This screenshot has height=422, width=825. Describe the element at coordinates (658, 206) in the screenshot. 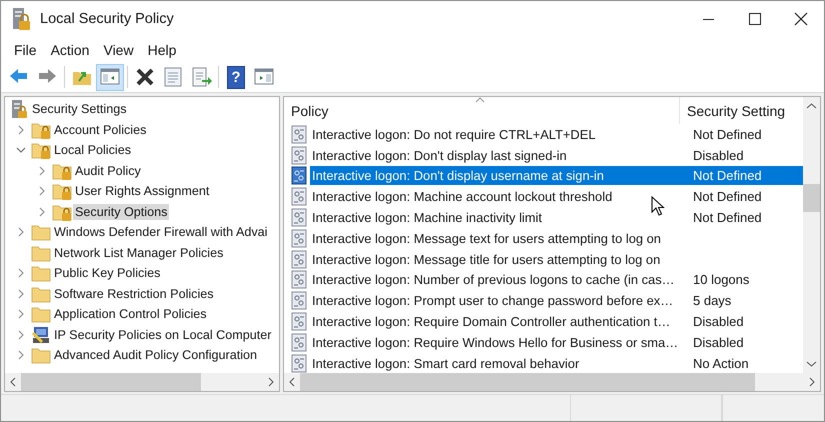

I see `mouse-cursor-icon` at that location.